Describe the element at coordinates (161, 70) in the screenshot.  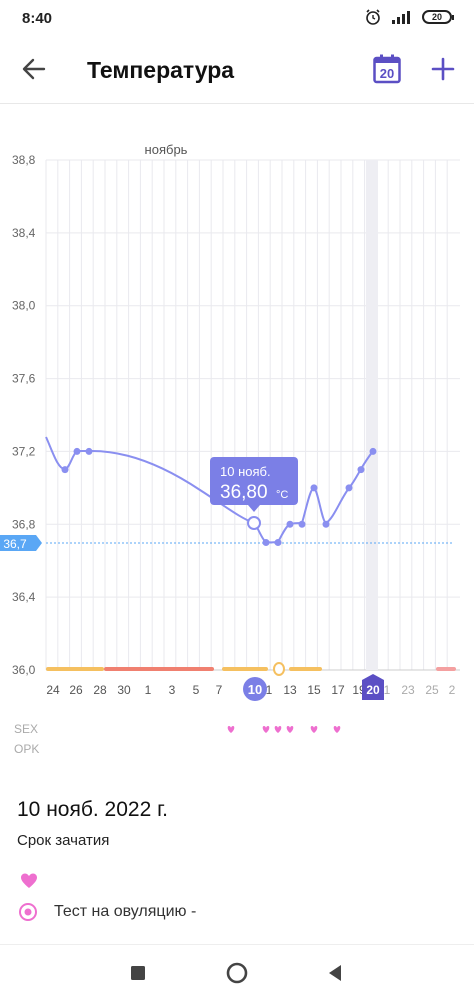
I see `page-title: Температура` at that location.